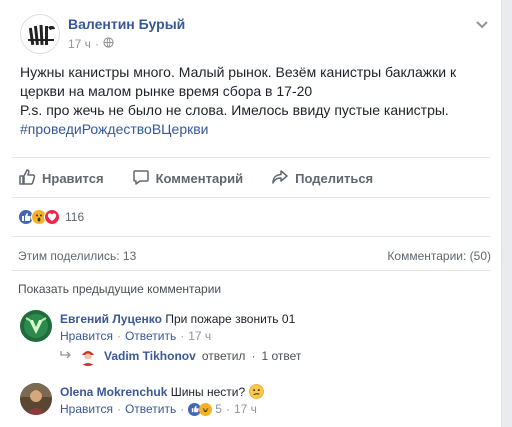 The image size is (512, 427). I want to click on like-label: Нравится, so click(73, 178).